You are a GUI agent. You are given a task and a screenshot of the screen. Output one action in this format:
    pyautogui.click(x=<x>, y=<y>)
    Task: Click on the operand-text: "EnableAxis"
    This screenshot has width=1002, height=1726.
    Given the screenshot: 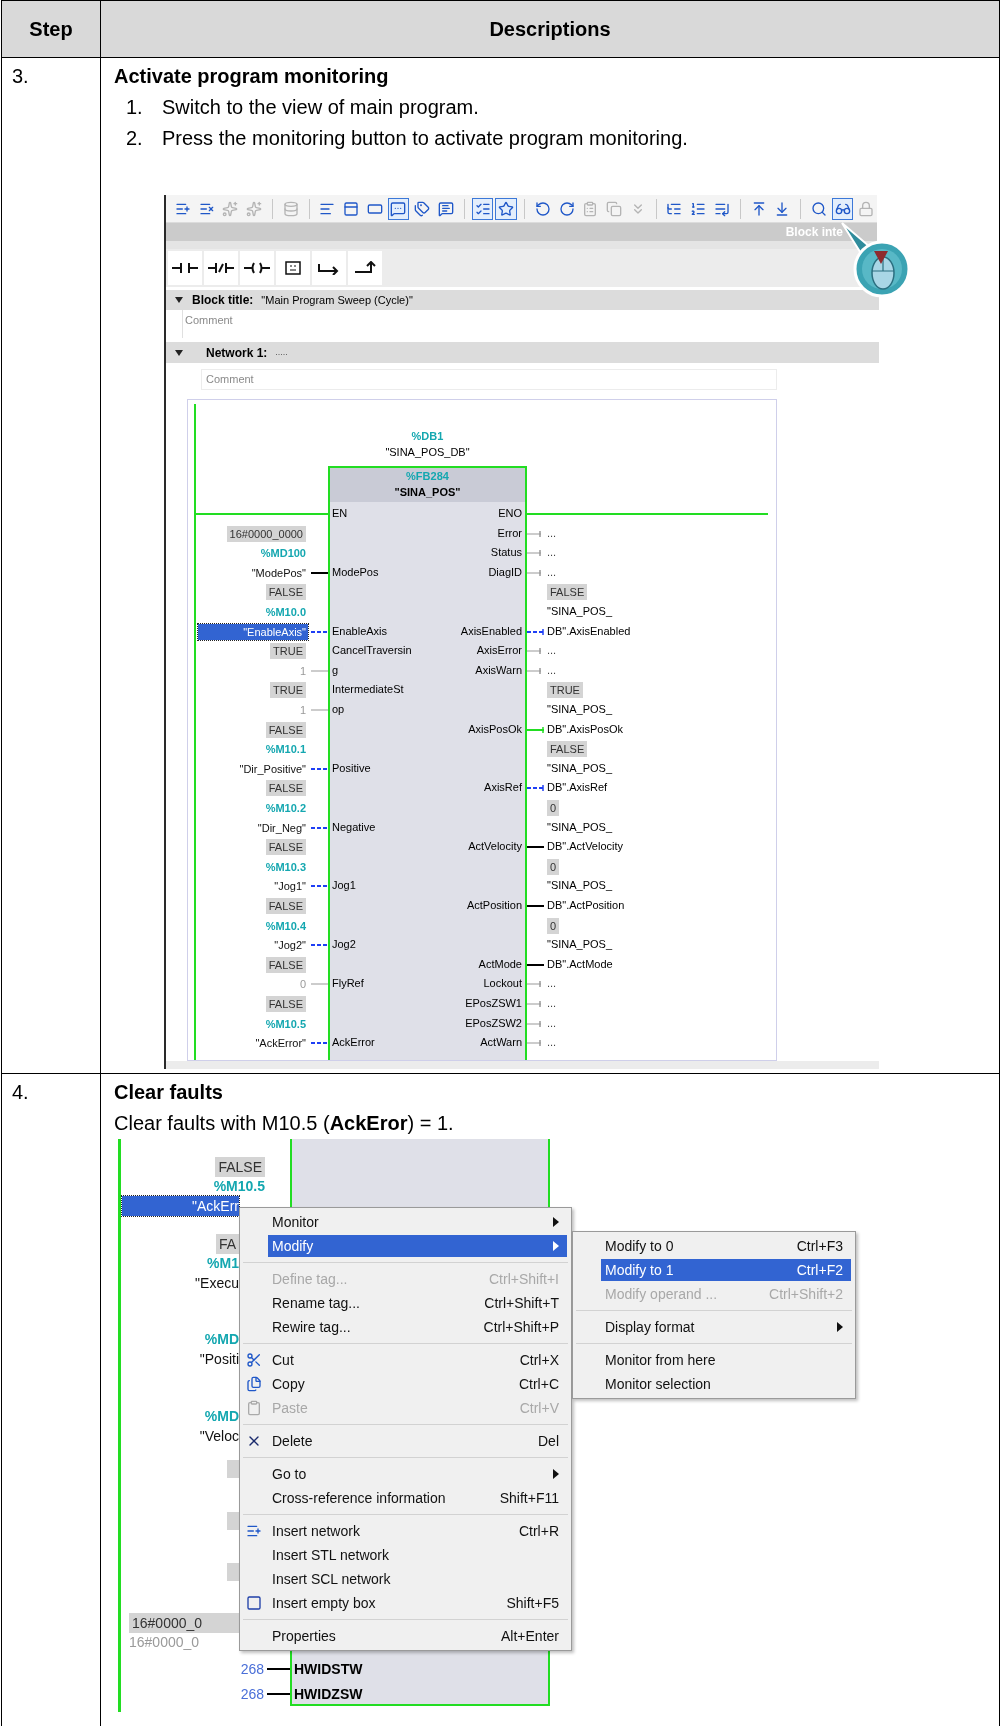 What is the action you would take?
    pyautogui.click(x=253, y=631)
    